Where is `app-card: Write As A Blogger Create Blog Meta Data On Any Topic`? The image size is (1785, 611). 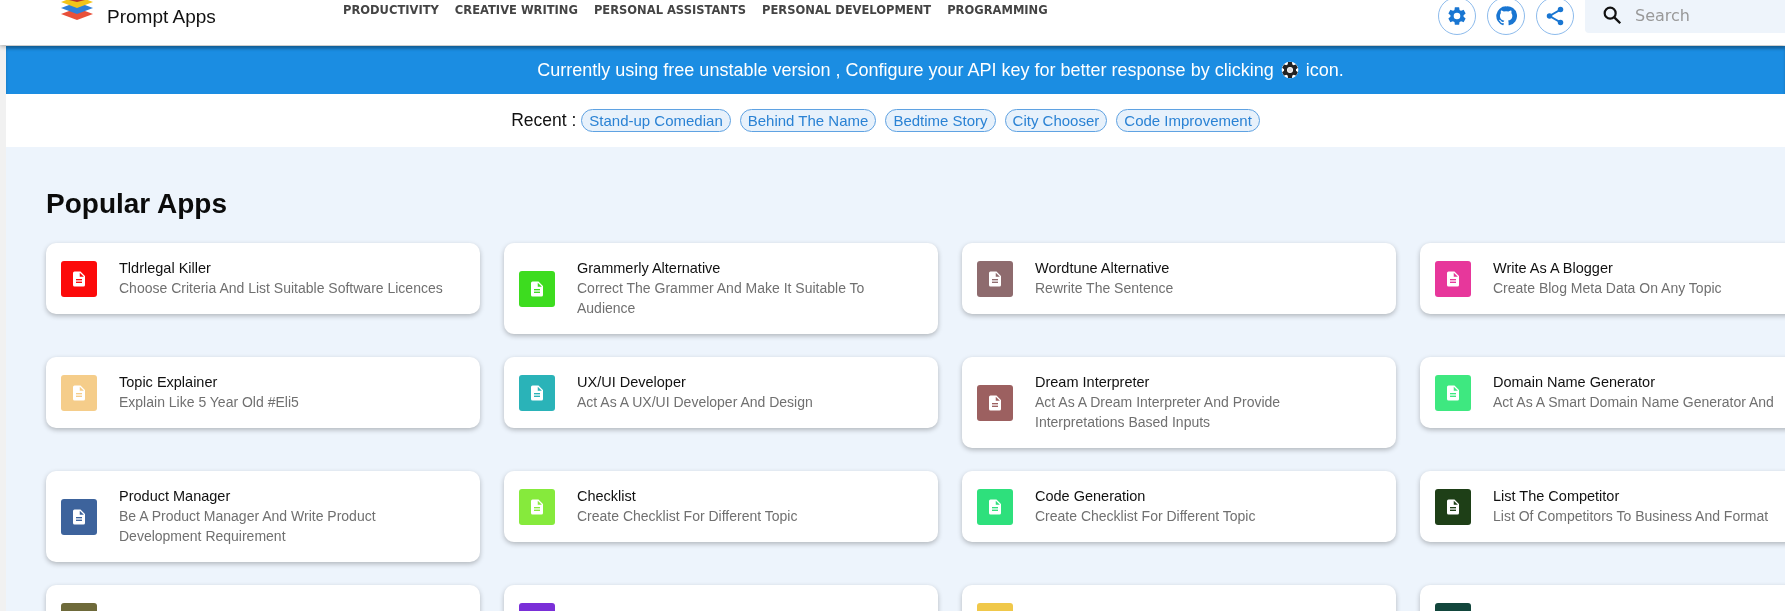 app-card: Write As A Blogger Create Blog Meta Data On Any Topic is located at coordinates (1602, 278).